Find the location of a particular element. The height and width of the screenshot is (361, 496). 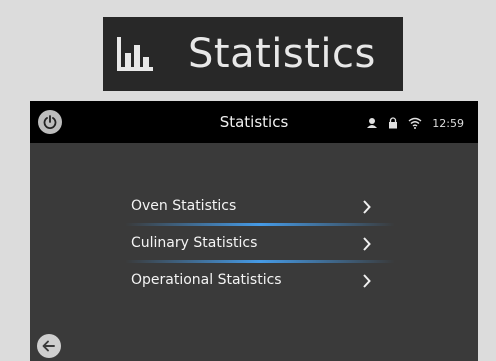

statistics-banner: Statistics is located at coordinates (253, 54).